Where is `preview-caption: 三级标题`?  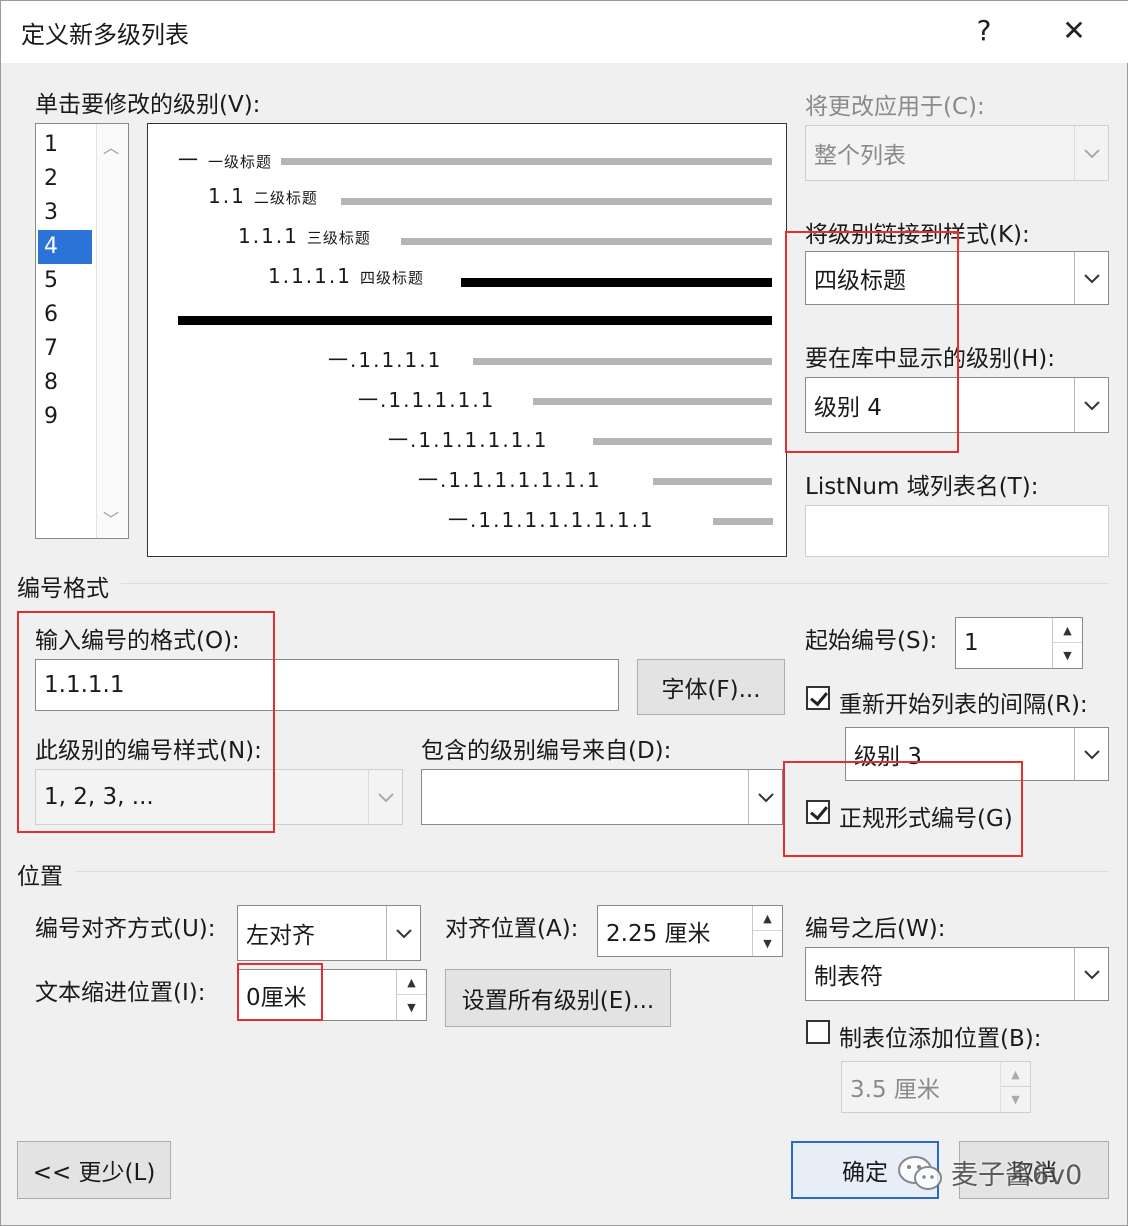
preview-caption: 三级标题 is located at coordinates (338, 238).